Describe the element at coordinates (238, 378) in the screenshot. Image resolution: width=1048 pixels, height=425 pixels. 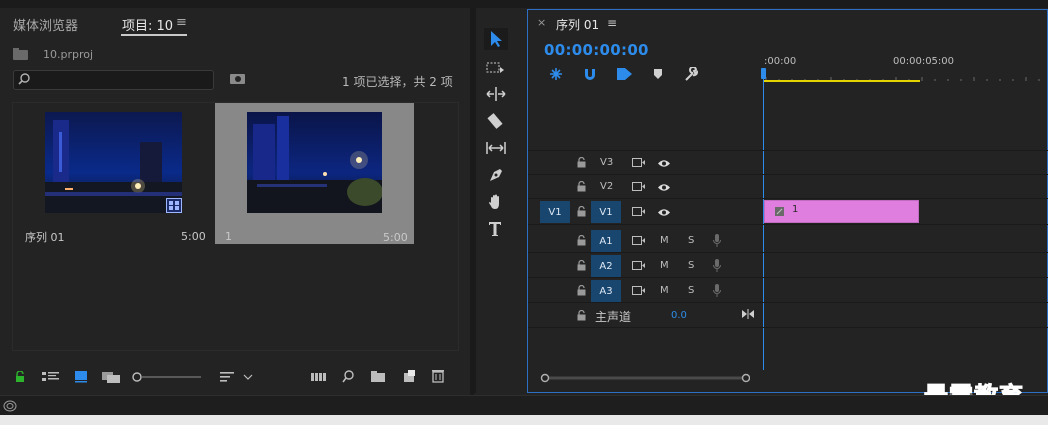
I see `sort-icon` at that location.